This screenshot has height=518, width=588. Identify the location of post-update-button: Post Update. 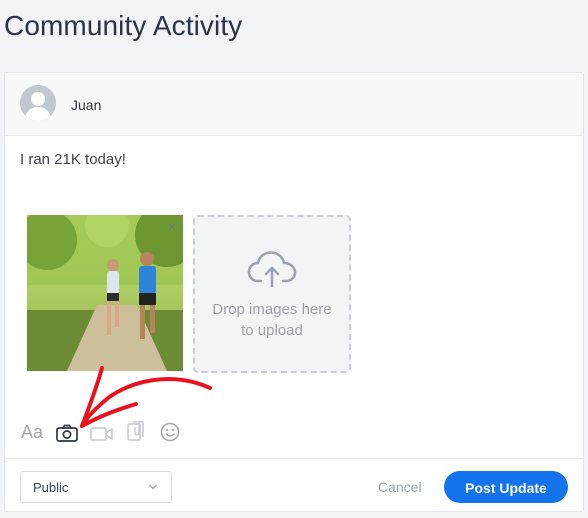
(506, 487).